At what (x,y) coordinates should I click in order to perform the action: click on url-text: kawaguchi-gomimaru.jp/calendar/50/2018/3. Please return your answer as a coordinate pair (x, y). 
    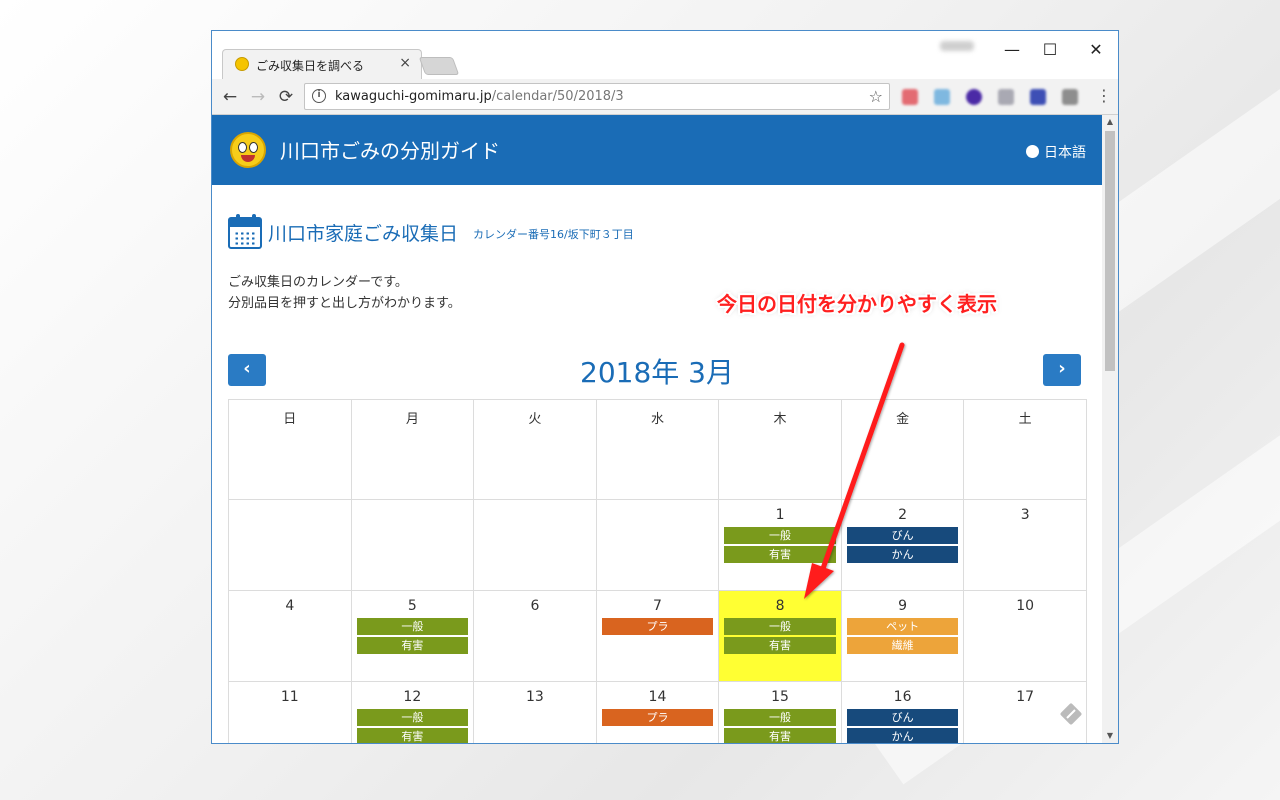
    Looking at the image, I should click on (479, 96).